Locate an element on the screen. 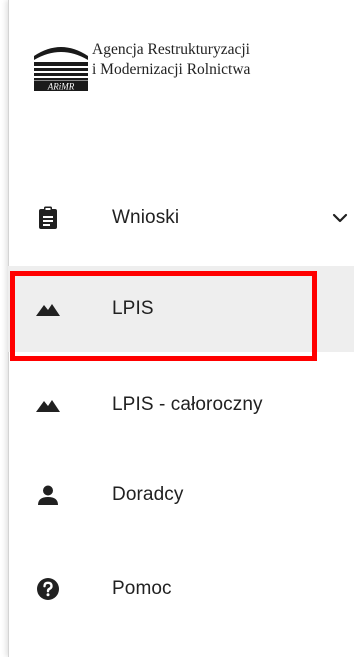  menu-item-label: Pomoc is located at coordinates (142, 588).